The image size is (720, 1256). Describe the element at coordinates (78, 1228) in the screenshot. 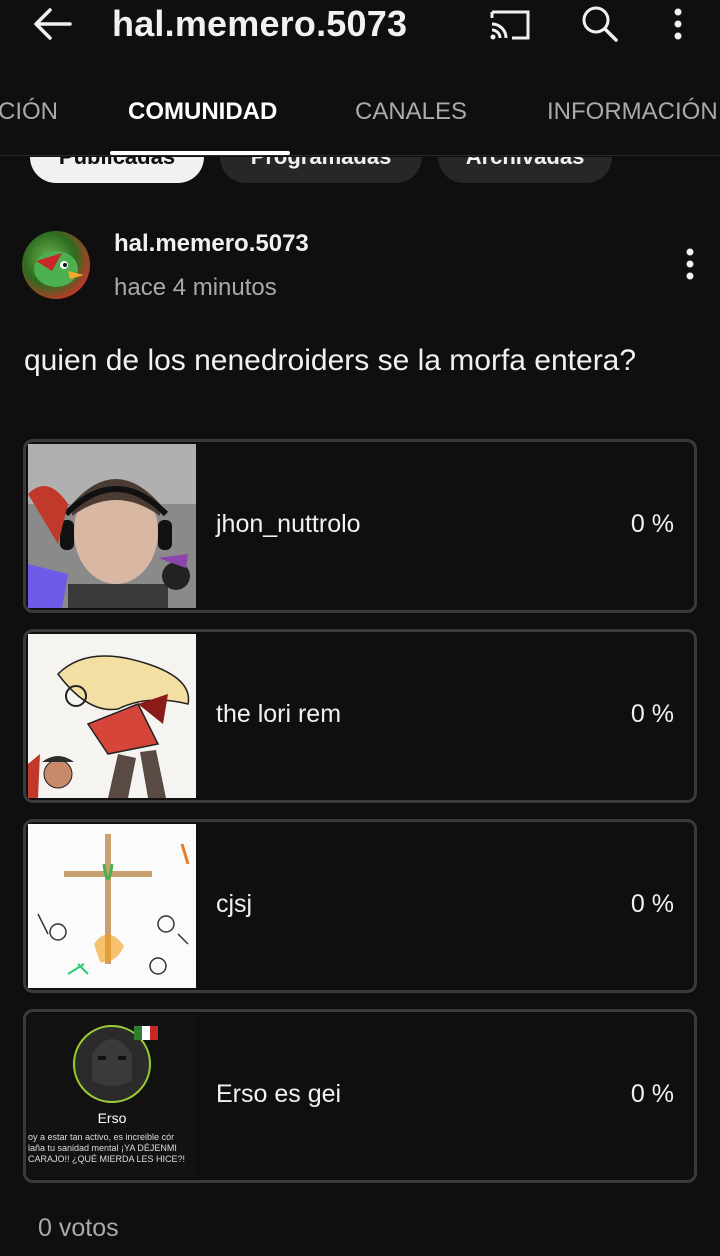

I see `poll-vote-count: 0 votos` at that location.